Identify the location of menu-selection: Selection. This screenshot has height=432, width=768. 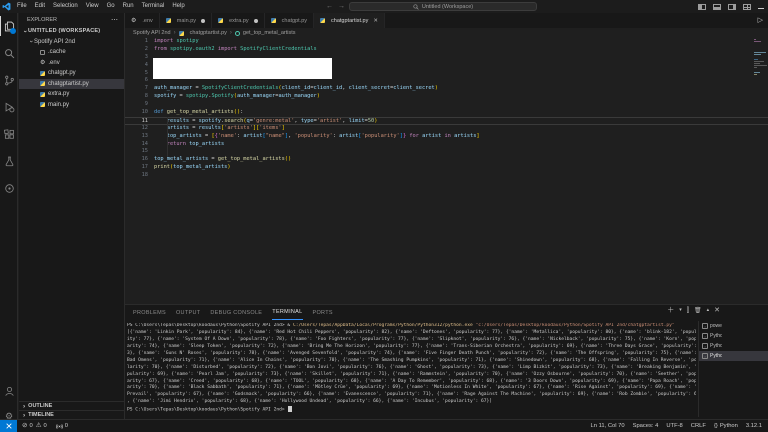
(65, 6).